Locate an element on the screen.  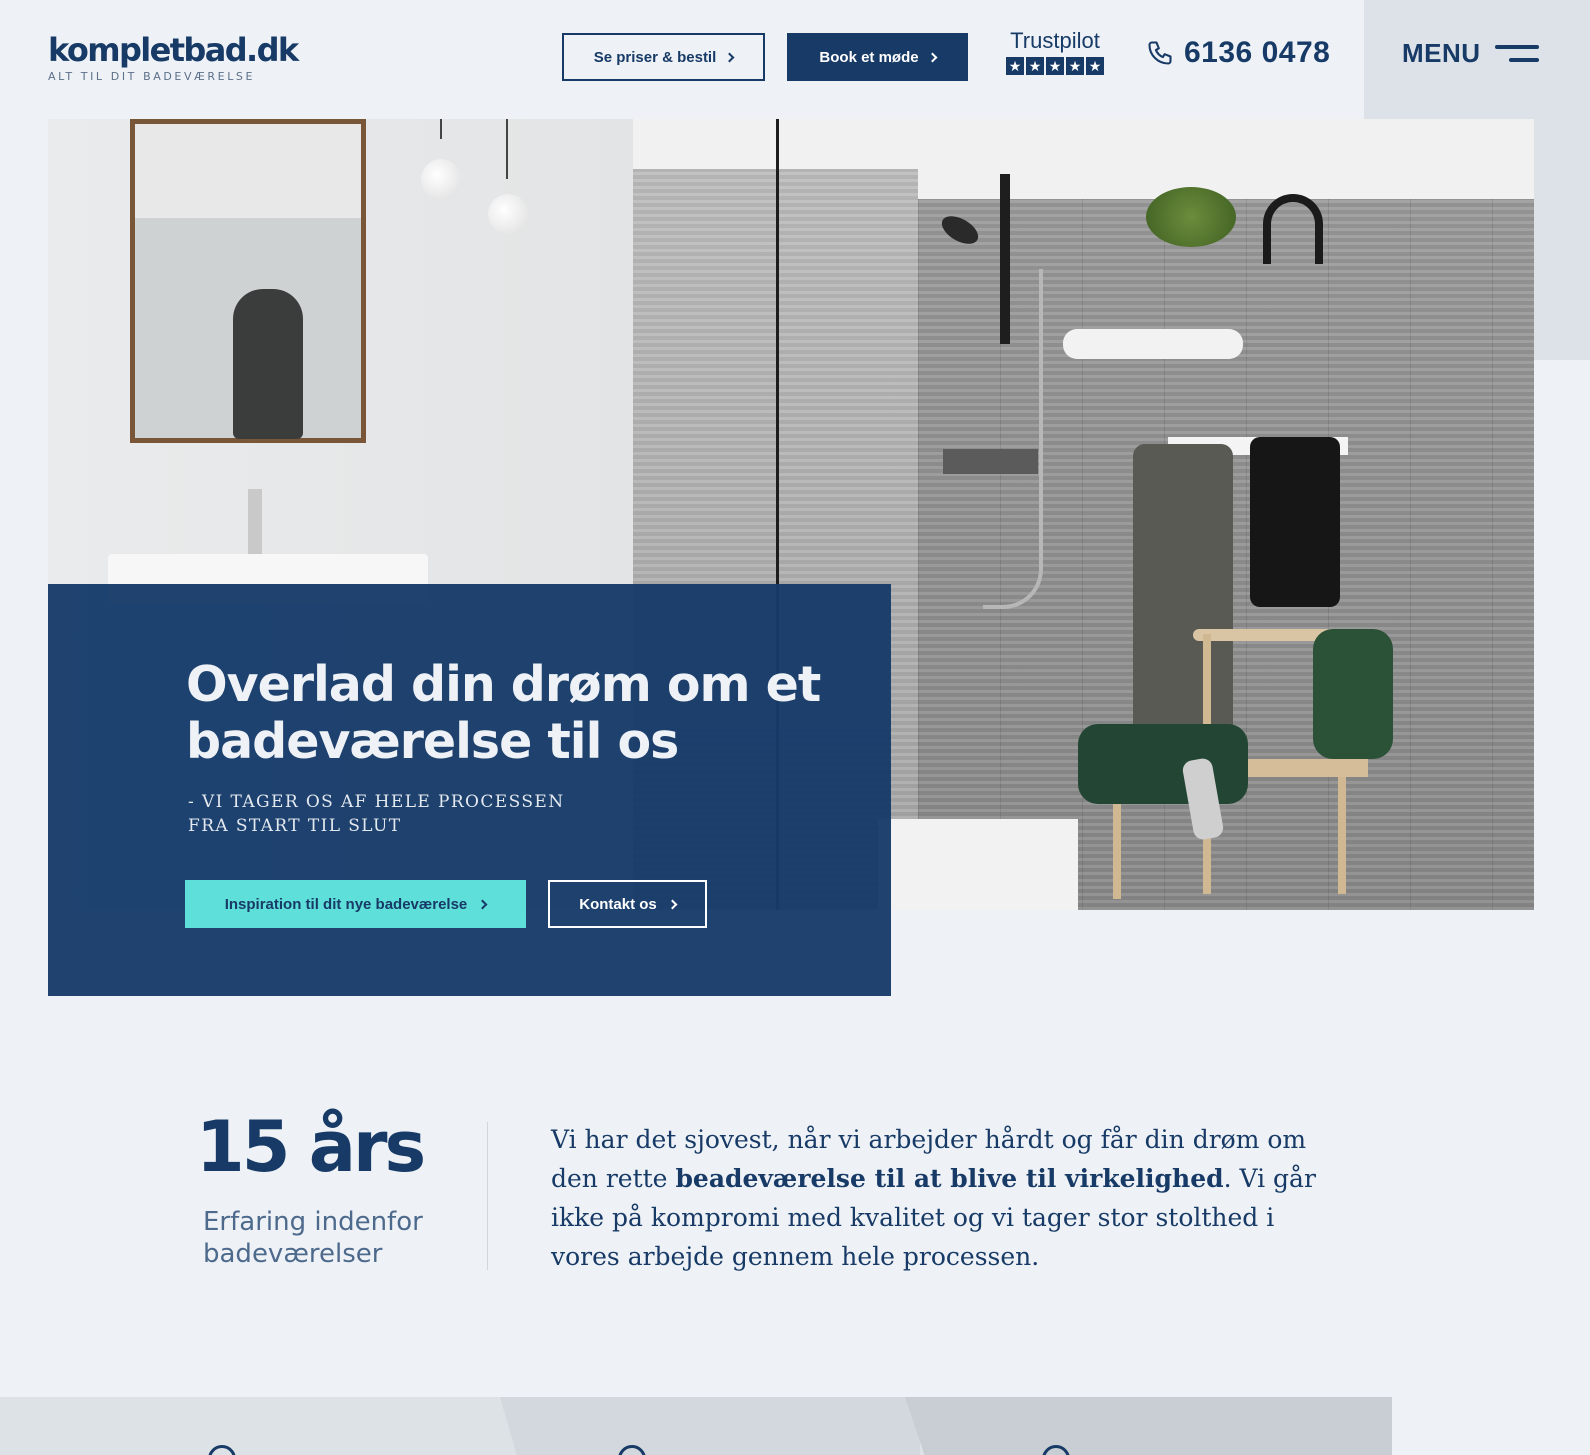
stat-divider is located at coordinates (487, 1196).